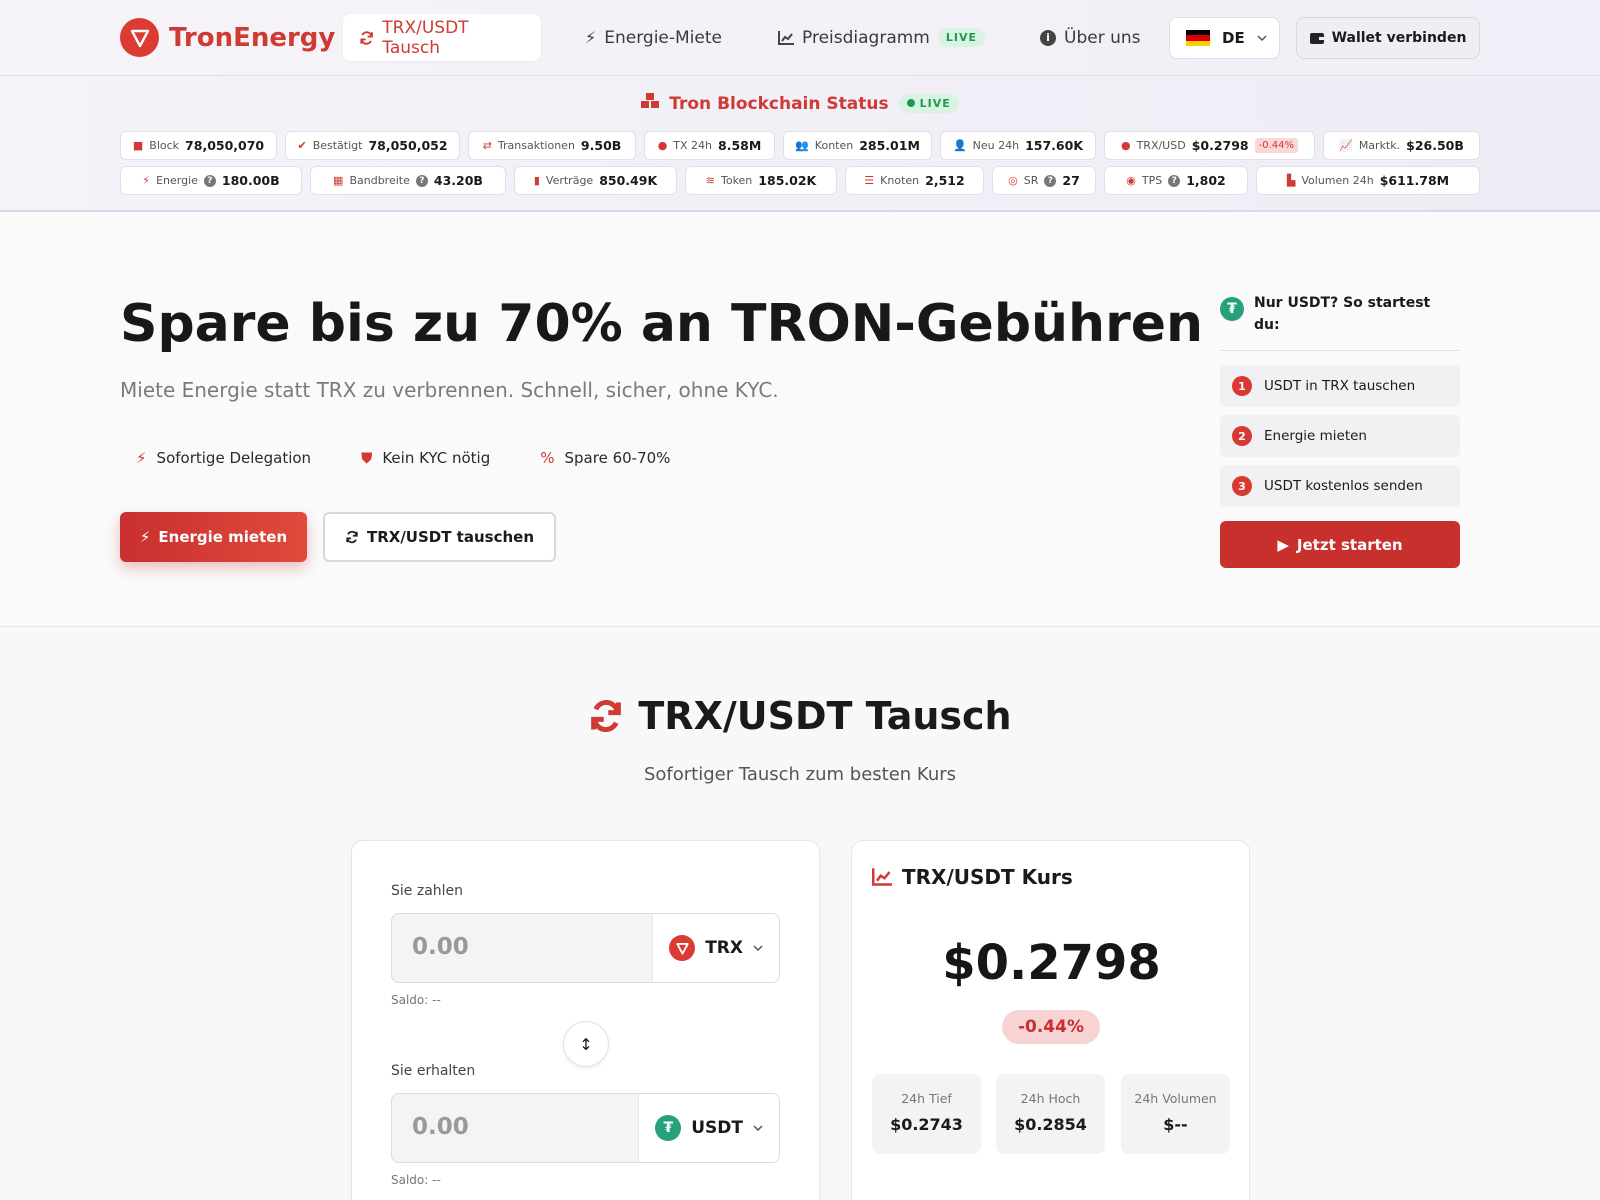 This screenshot has height=1200, width=1600. What do you see at coordinates (758, 948) in the screenshot?
I see `chevron-down-icon` at bounding box center [758, 948].